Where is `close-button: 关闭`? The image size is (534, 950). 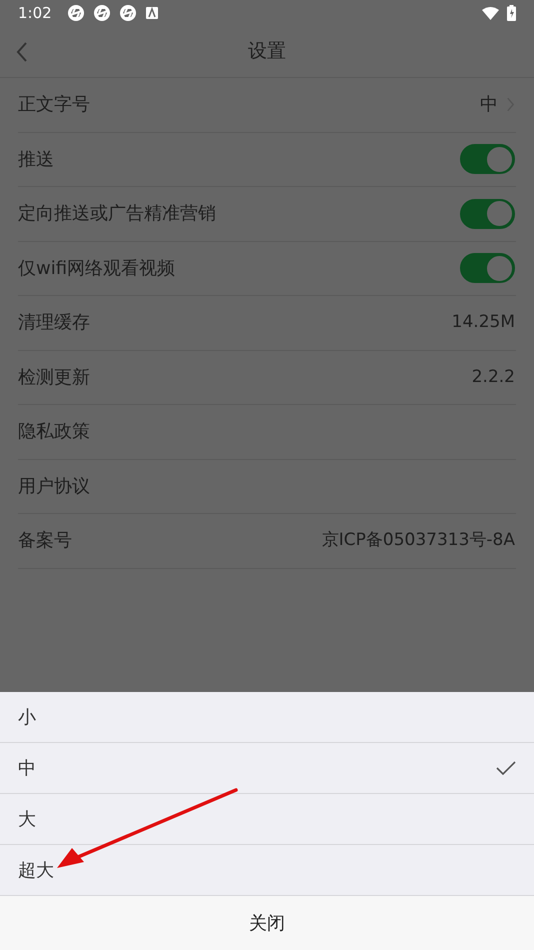 close-button: 关闭 is located at coordinates (267, 923).